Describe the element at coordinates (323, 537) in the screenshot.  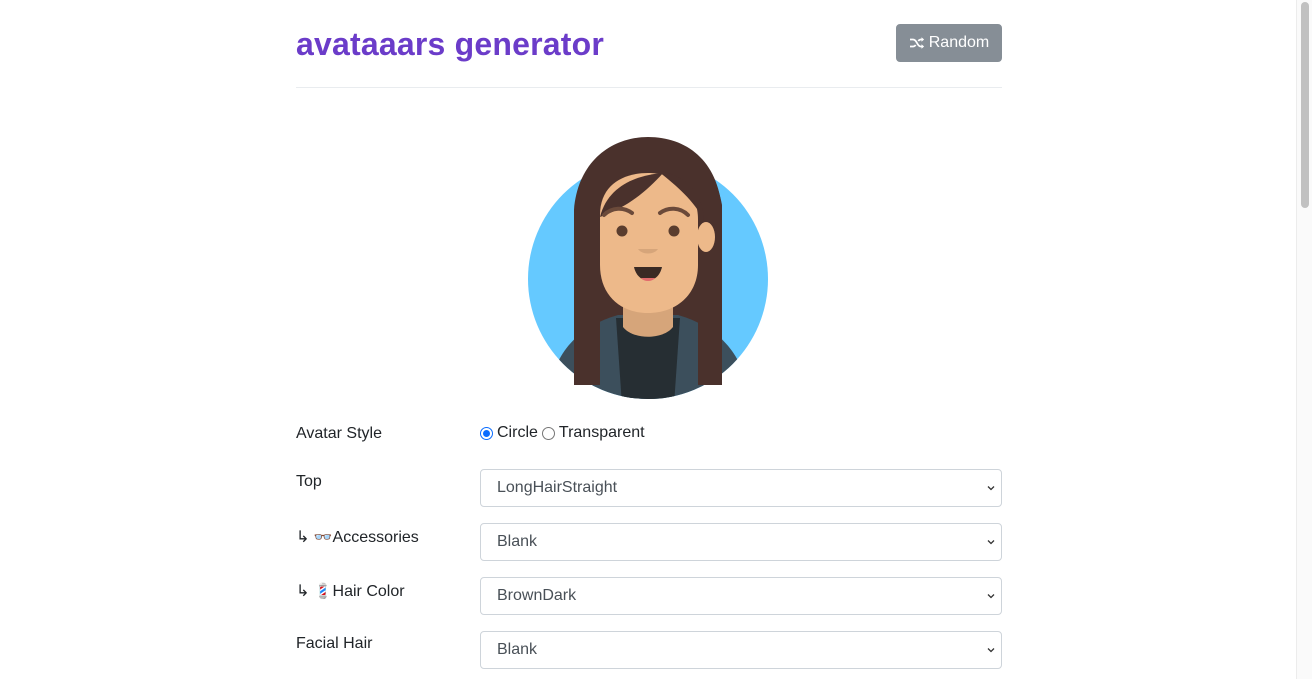
I see `glasses-icon: 👓` at that location.